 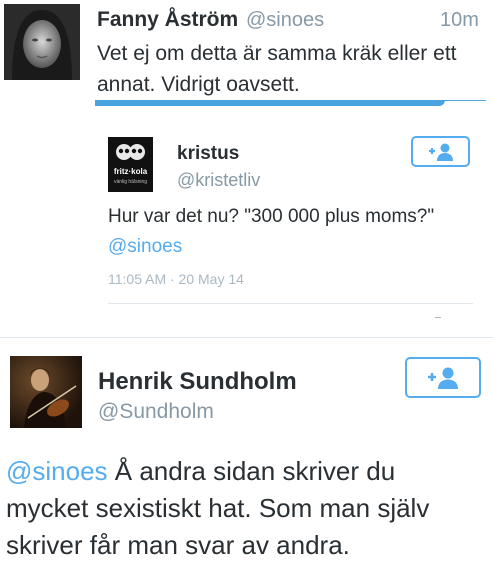 What do you see at coordinates (176, 279) in the screenshot?
I see `embedded-timestamp: 11:05 AM · 20 May 14` at bounding box center [176, 279].